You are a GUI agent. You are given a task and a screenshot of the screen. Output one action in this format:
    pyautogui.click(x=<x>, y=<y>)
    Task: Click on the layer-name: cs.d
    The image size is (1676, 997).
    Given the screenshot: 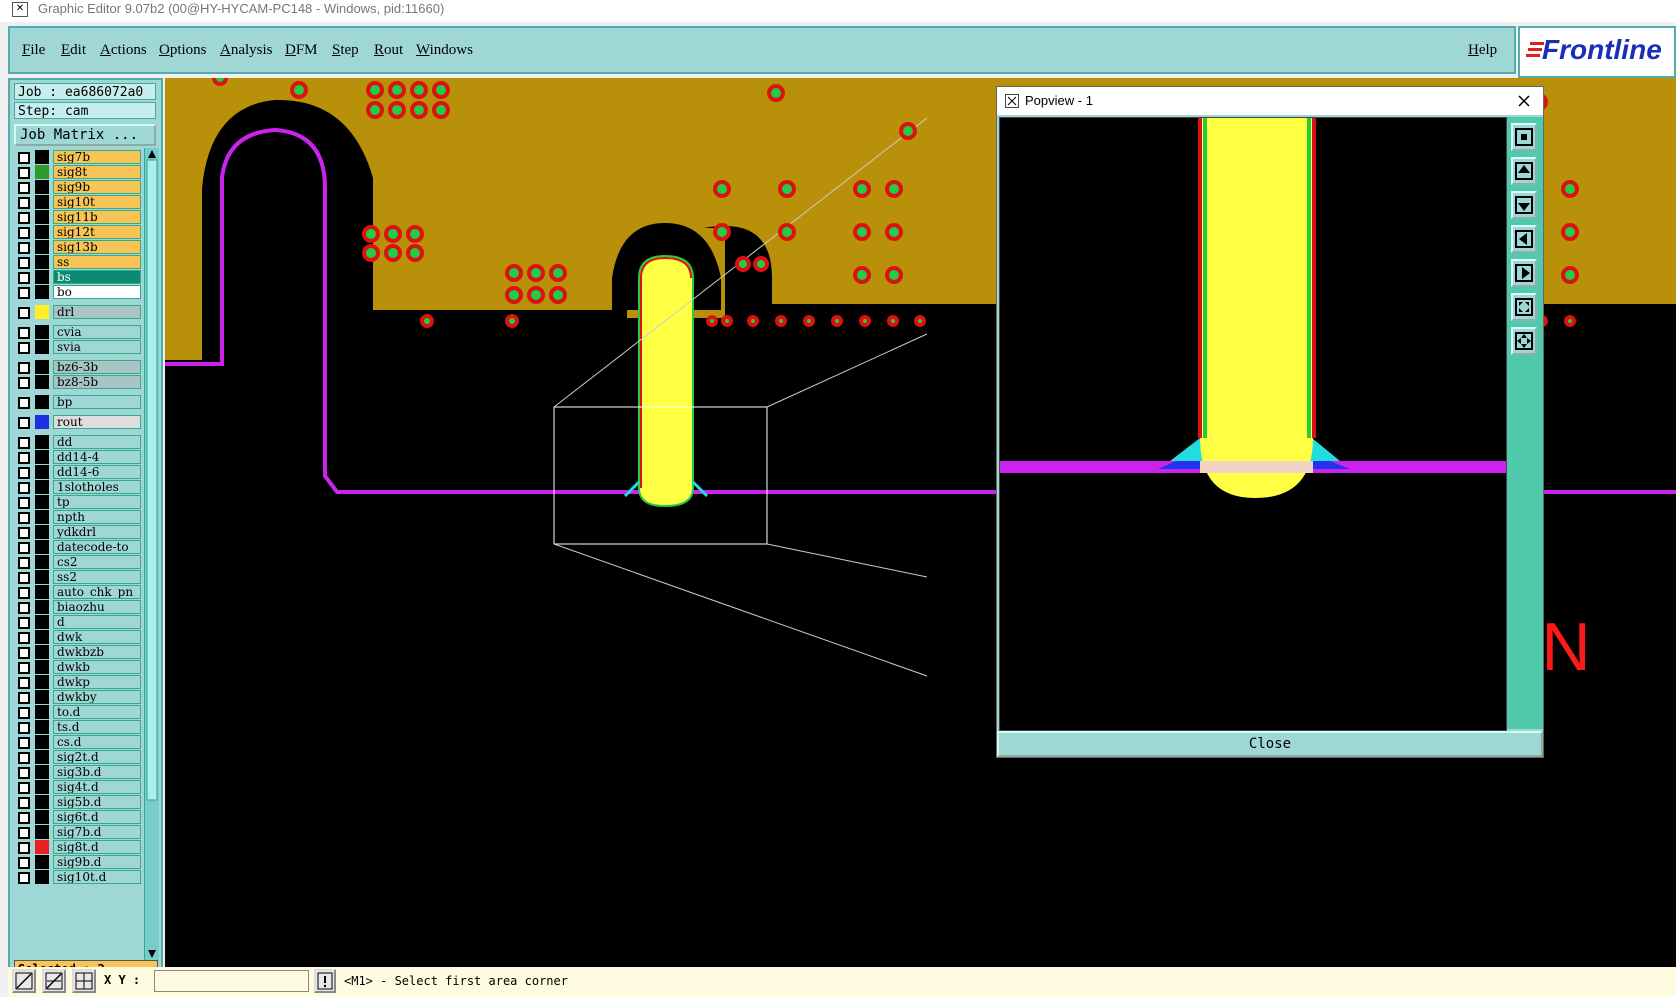 What is the action you would take?
    pyautogui.click(x=97, y=742)
    